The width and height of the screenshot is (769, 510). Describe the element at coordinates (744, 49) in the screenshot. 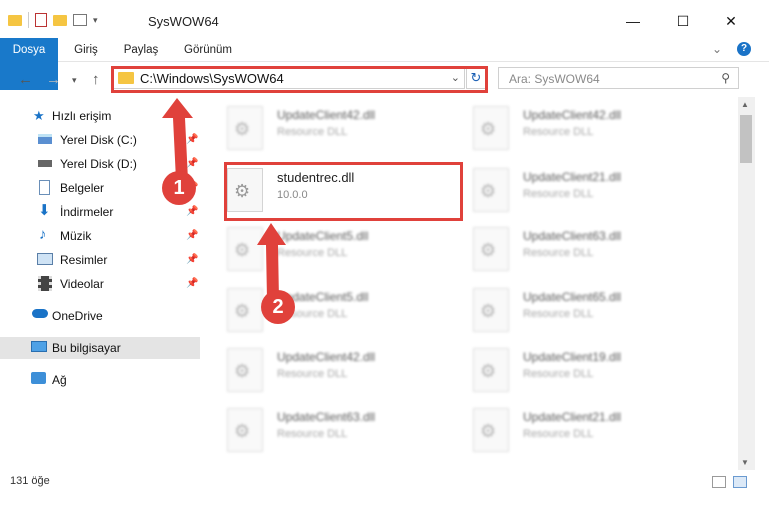

I see `help-icon: ?` at that location.